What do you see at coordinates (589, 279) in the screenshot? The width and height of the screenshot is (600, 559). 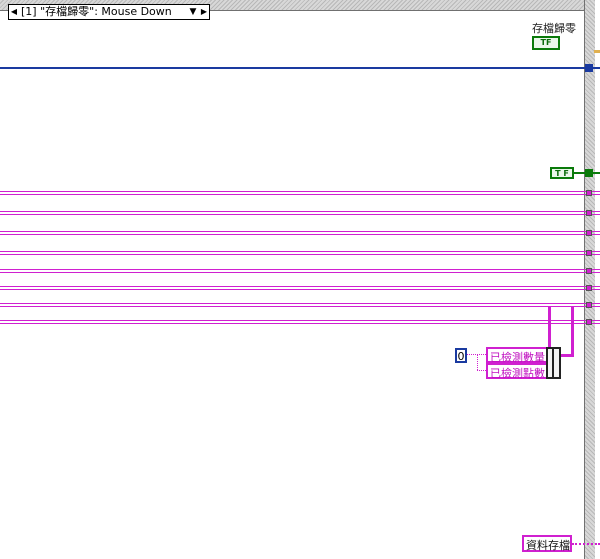 I see `event-structure-frame-right` at bounding box center [589, 279].